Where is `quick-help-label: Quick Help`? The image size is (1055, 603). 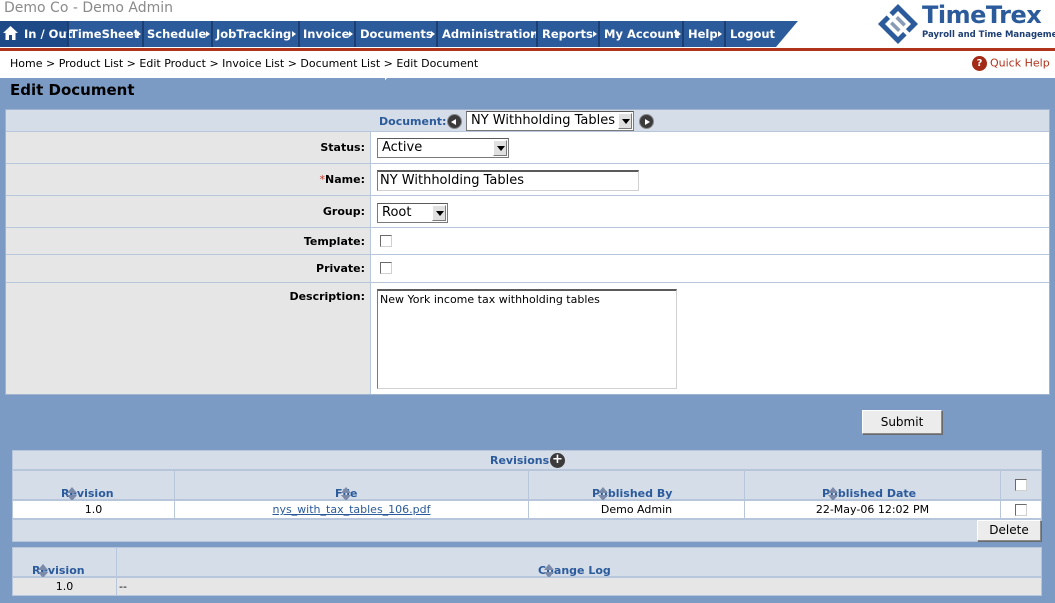
quick-help-label: Quick Help is located at coordinates (1020, 63).